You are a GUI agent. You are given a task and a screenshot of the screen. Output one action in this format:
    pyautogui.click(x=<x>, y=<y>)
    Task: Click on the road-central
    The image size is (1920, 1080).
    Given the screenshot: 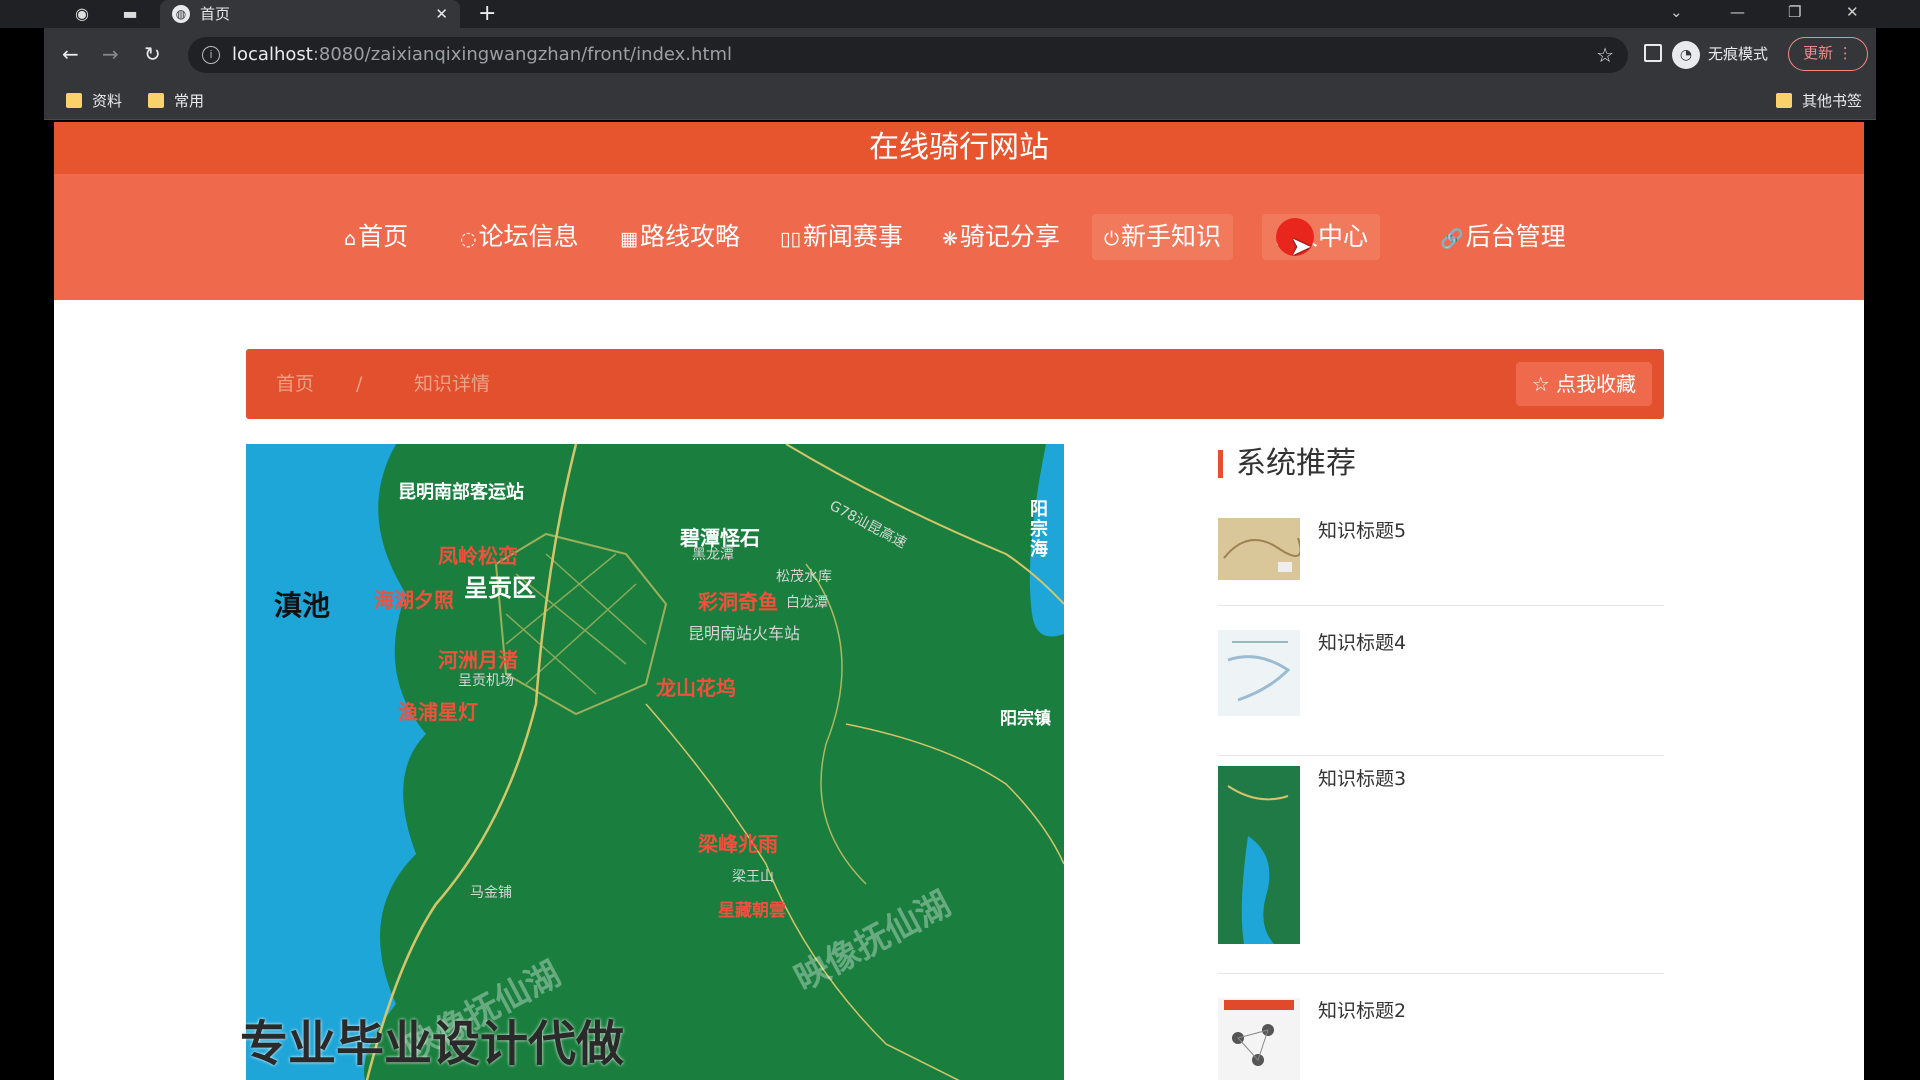 What is the action you would take?
    pyautogui.click(x=836, y=724)
    